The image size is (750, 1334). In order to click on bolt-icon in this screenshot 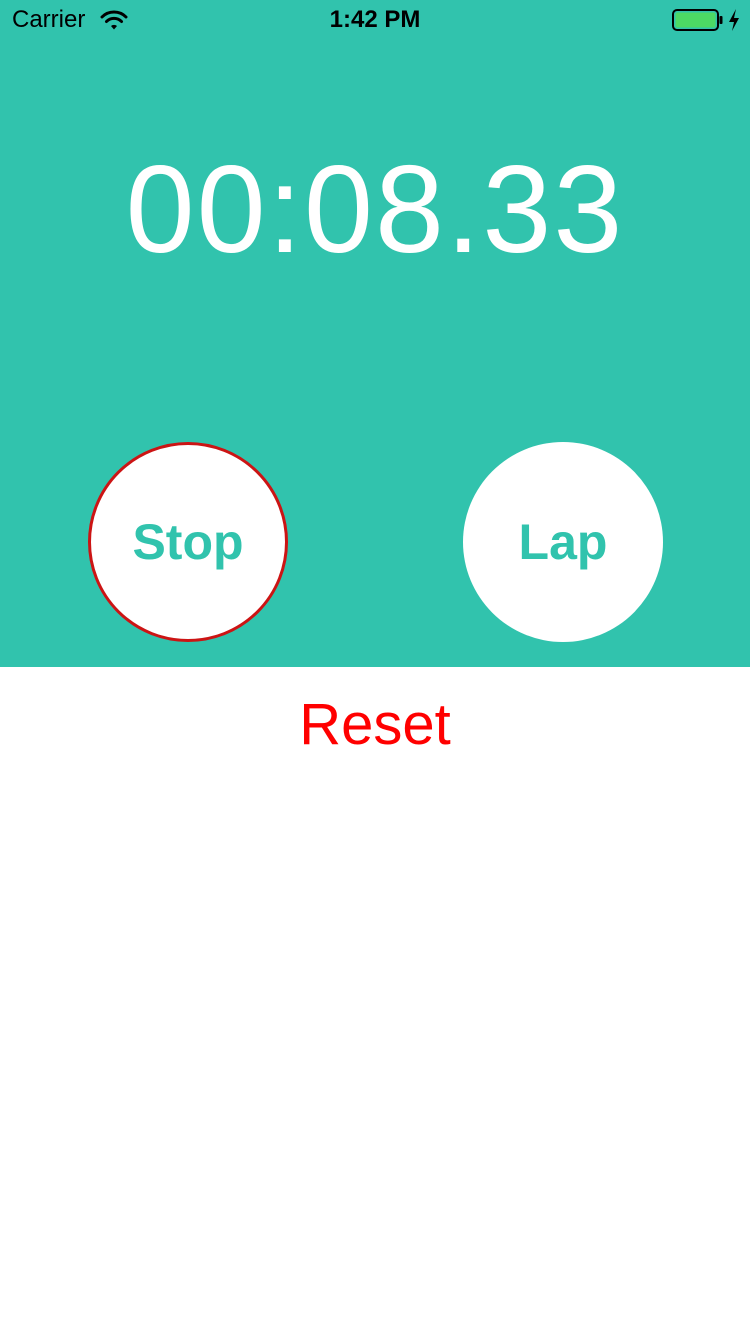, I will do `click(734, 20)`.